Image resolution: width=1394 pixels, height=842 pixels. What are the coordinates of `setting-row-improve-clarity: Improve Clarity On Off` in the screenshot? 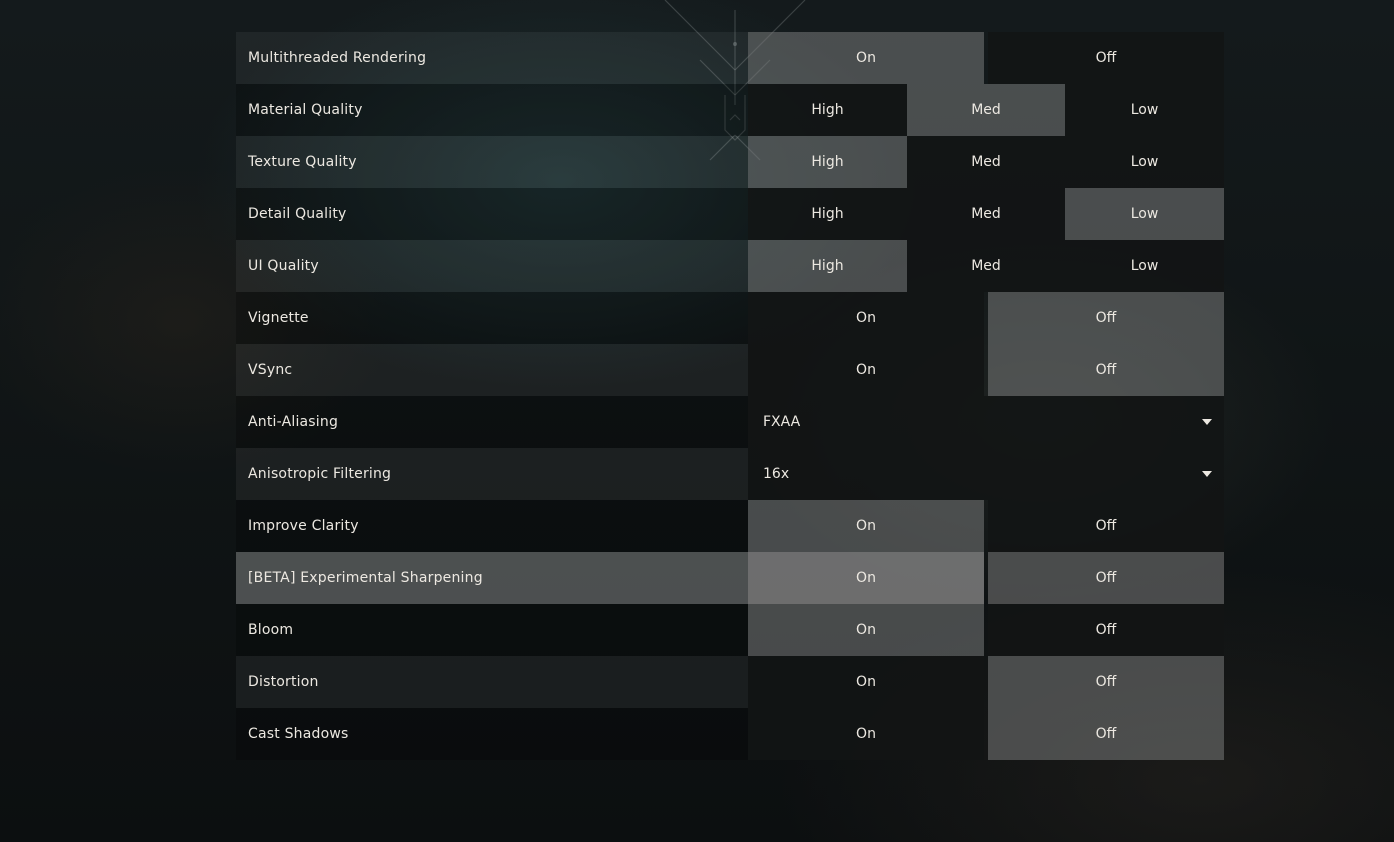 It's located at (730, 526).